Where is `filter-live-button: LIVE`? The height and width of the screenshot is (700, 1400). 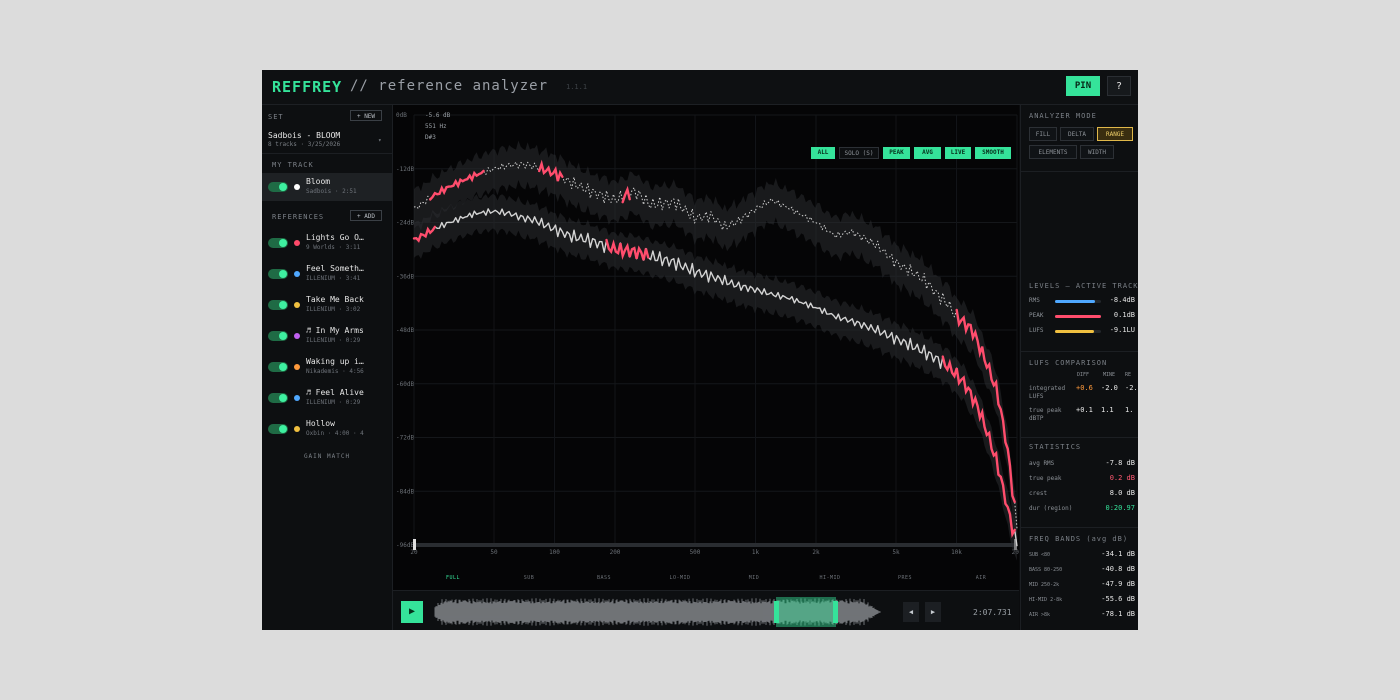 filter-live-button: LIVE is located at coordinates (958, 153).